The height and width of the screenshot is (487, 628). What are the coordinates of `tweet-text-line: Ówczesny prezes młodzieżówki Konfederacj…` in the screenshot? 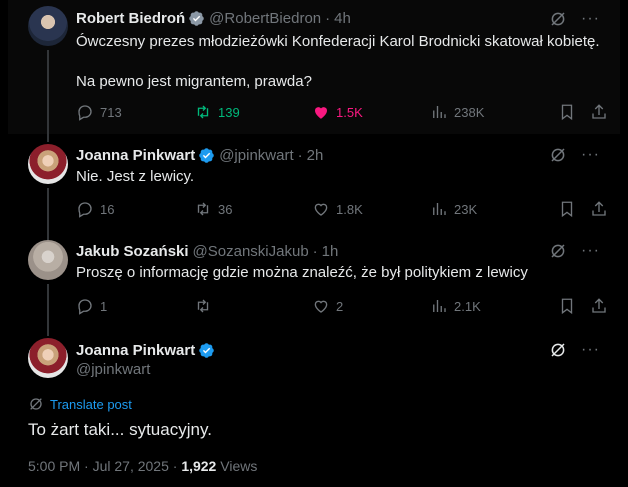 It's located at (338, 41).